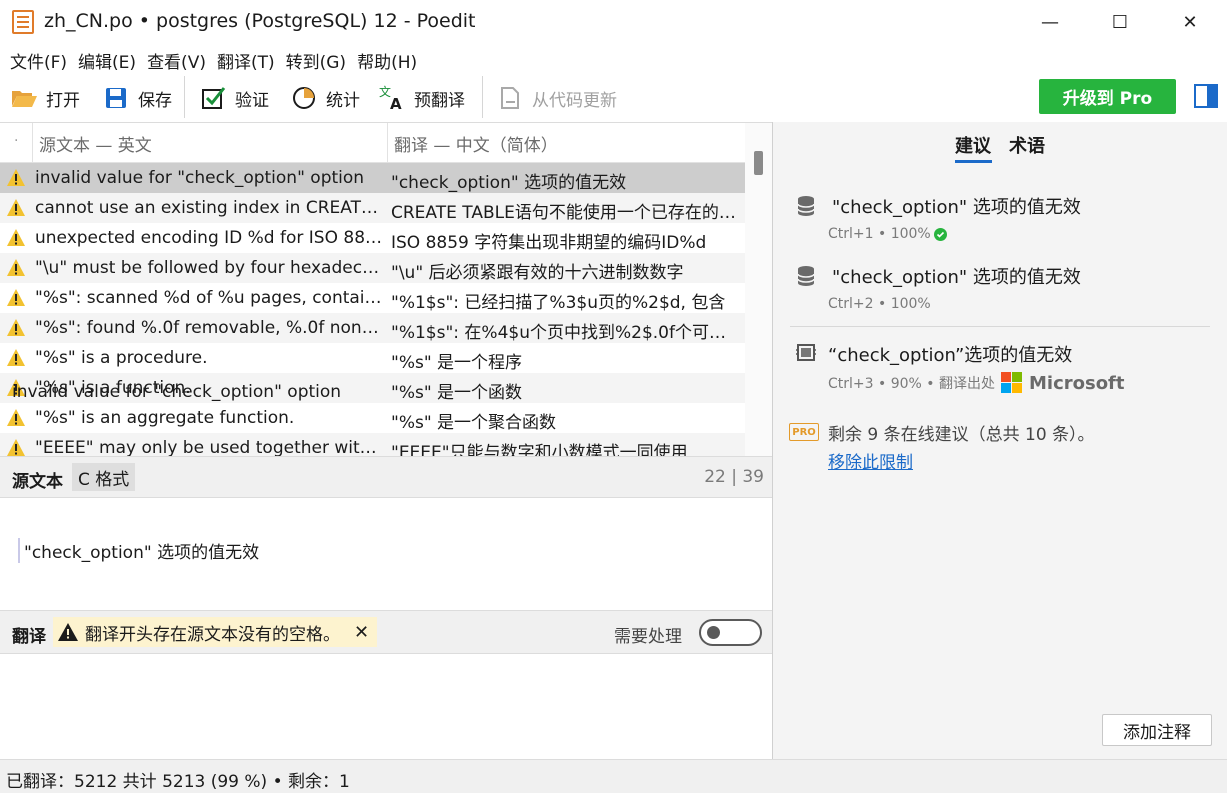  What do you see at coordinates (973, 145) in the screenshot?
I see `tab-suggestions: 建议` at bounding box center [973, 145].